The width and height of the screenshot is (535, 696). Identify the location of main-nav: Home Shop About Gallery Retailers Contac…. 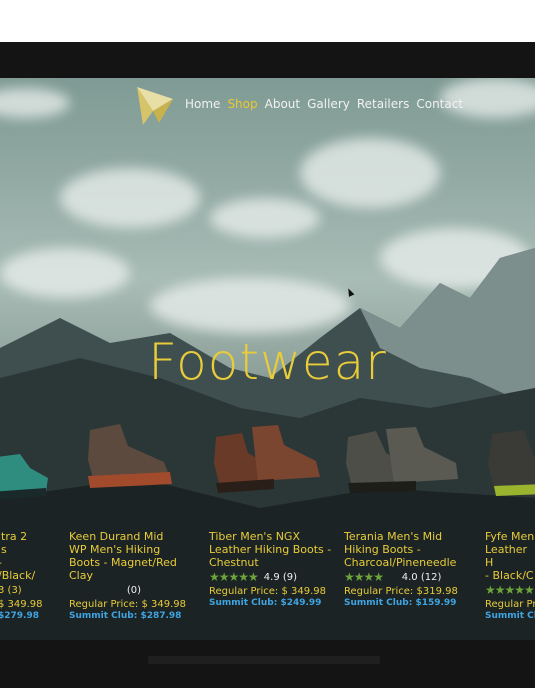
(301, 104).